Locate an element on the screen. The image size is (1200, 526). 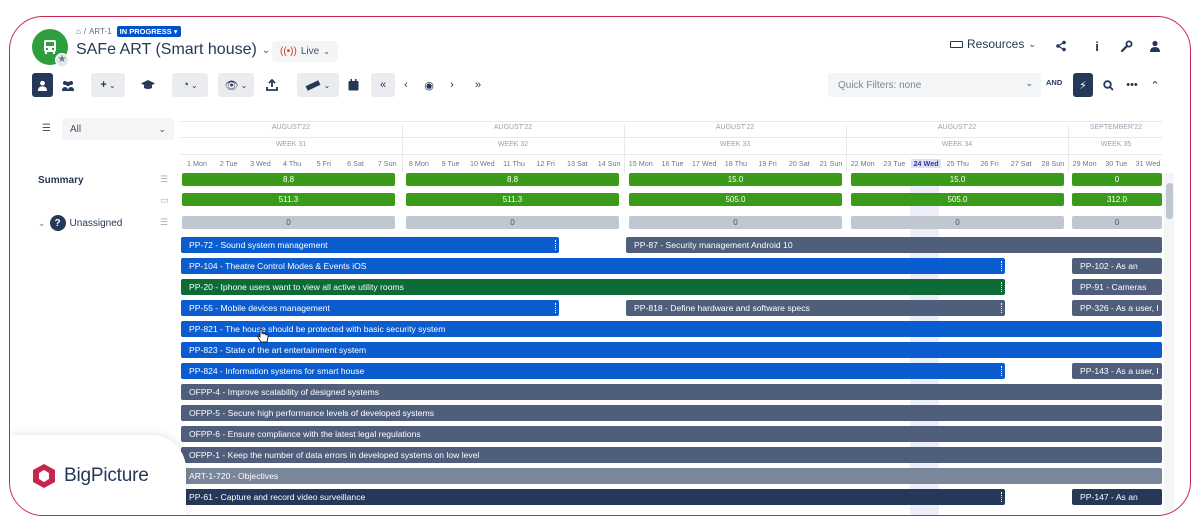
next-button: › is located at coordinates (452, 85).